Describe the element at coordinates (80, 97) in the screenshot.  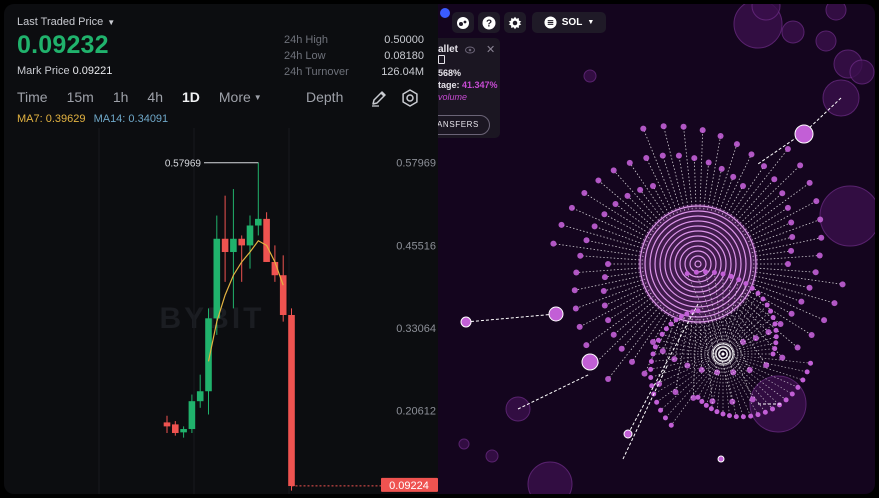
I see `tab-15m: 15m` at that location.